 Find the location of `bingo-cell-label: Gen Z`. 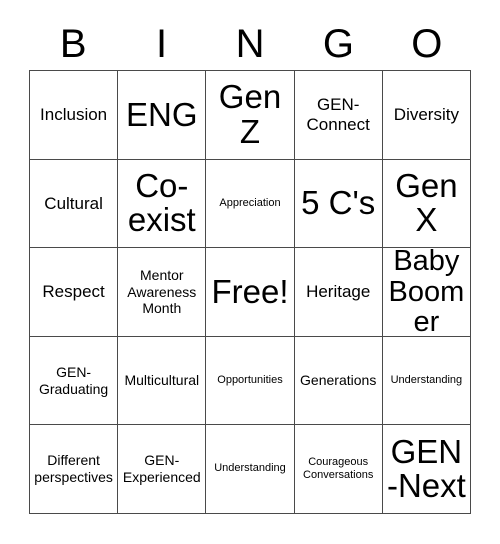

bingo-cell-label: Gen Z is located at coordinates (250, 114).